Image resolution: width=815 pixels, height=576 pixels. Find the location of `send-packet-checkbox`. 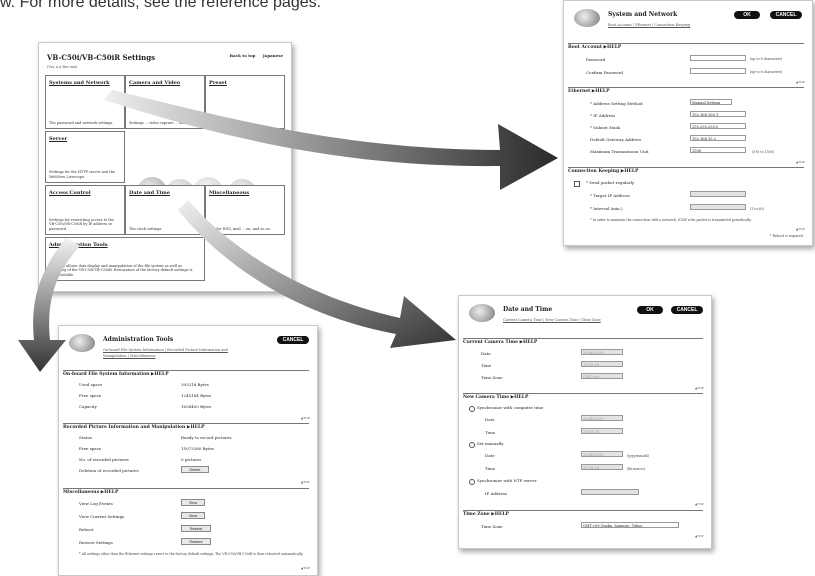

send-packet-checkbox is located at coordinates (577, 184).